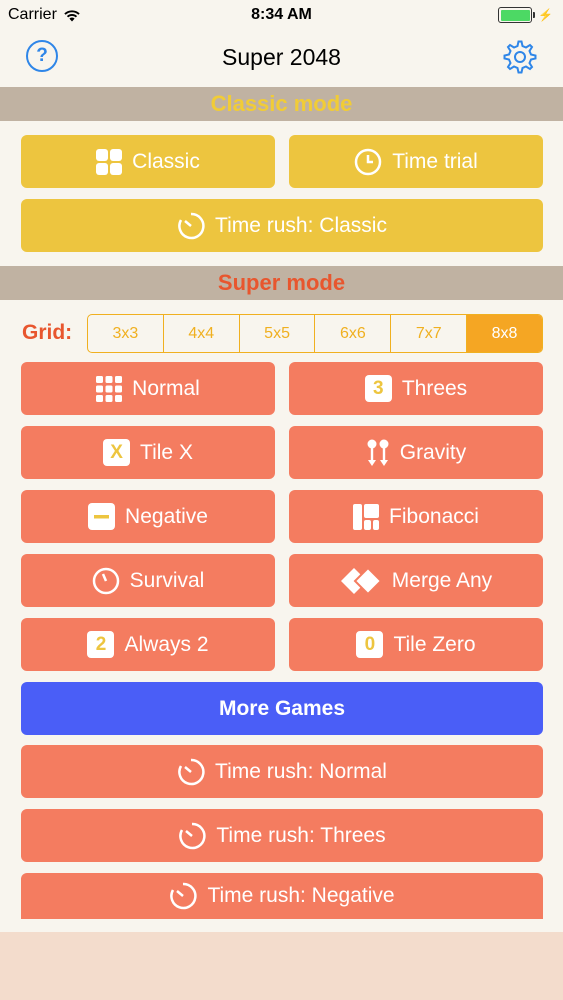 The height and width of the screenshot is (1000, 563). I want to click on clock-icon, so click(368, 162).